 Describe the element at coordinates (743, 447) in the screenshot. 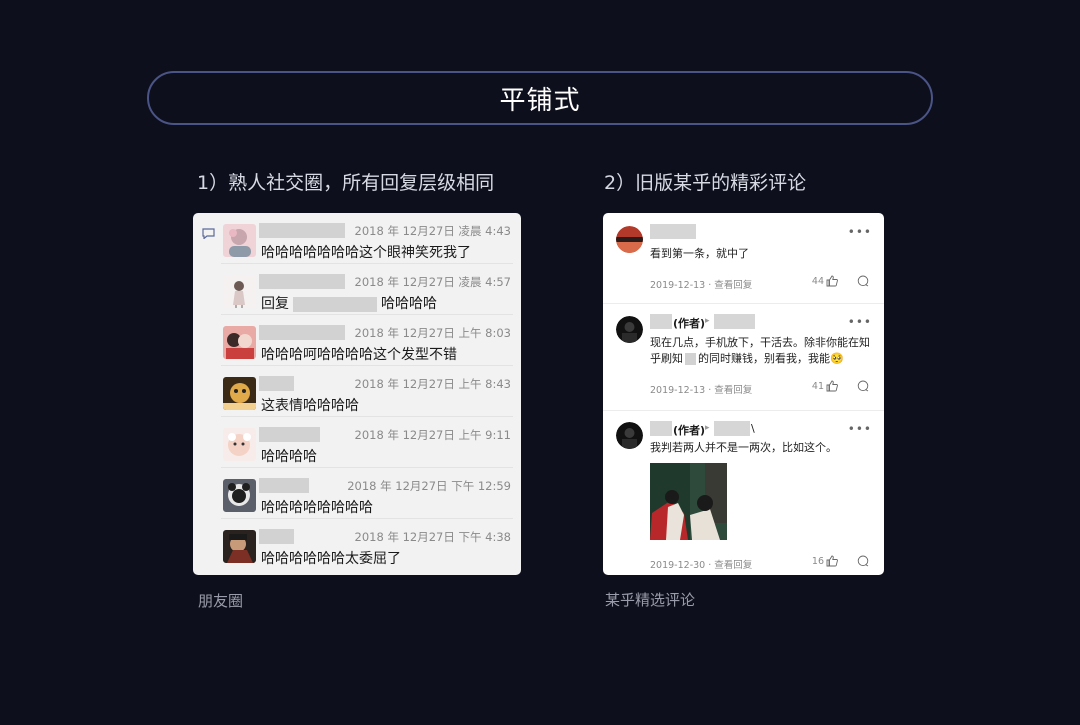

I see `comment-text: 我判若两人并不是一两次，比如这个。` at that location.